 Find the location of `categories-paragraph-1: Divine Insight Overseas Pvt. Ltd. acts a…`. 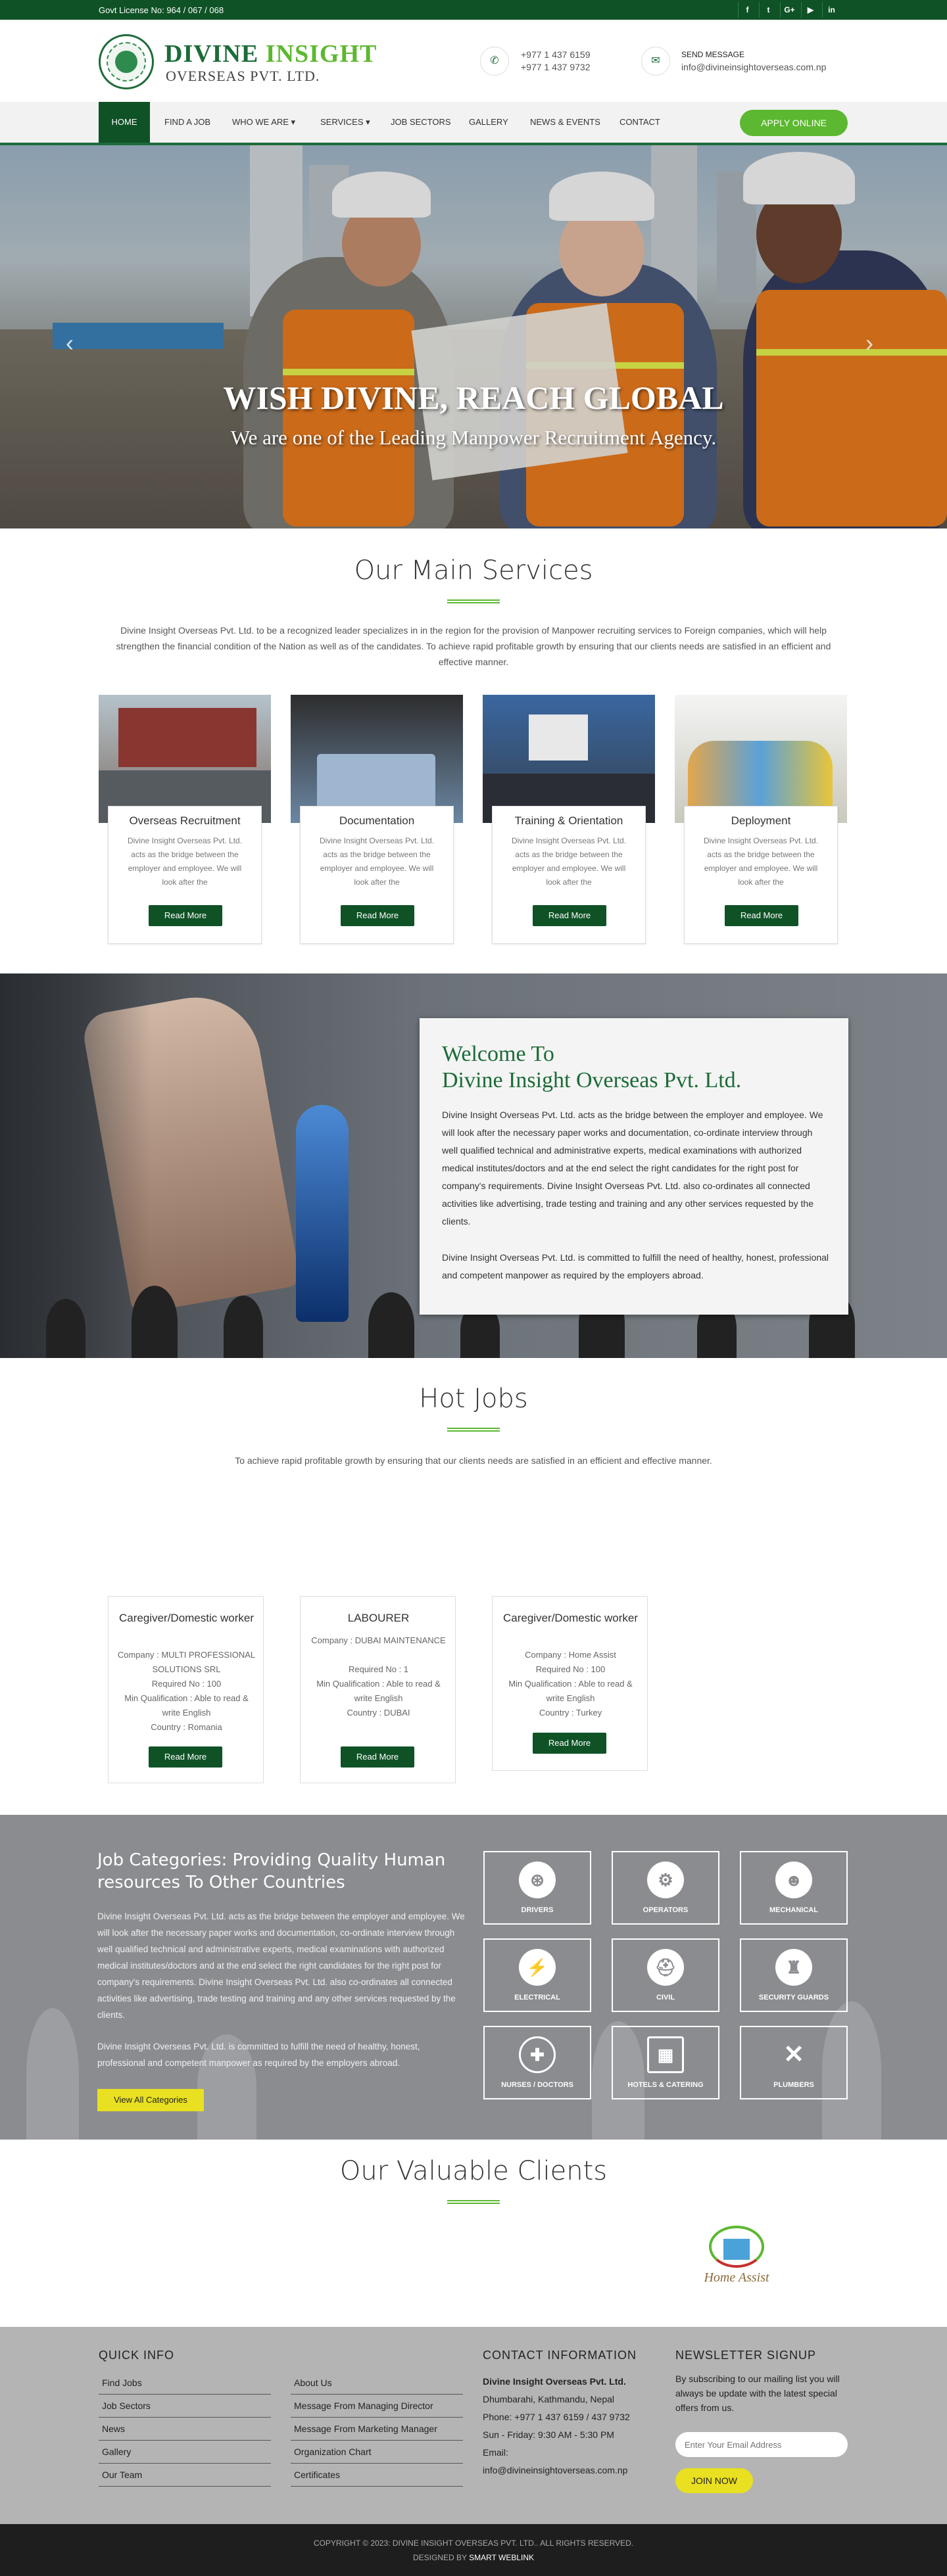

categories-paragraph-1: Divine Insight Overseas Pvt. Ltd. acts a… is located at coordinates (281, 1965).